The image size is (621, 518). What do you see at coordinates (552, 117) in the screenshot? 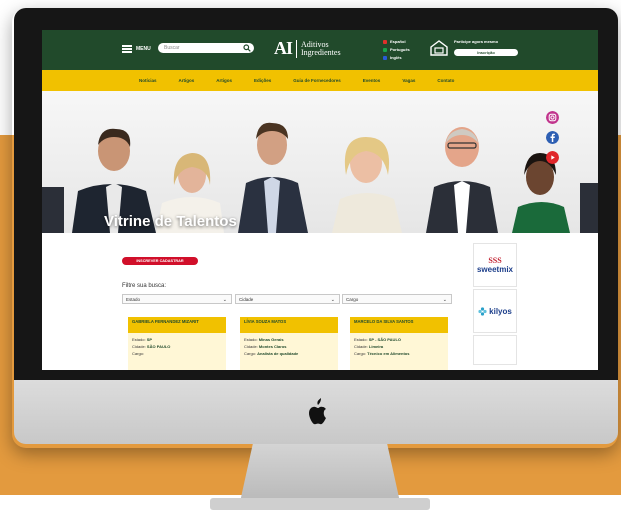
I see `instagram-icon` at bounding box center [552, 117].